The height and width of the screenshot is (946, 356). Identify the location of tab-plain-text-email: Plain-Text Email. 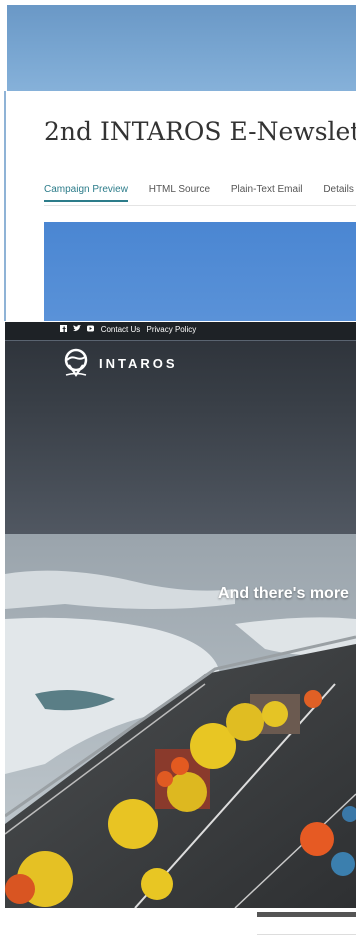
(267, 192).